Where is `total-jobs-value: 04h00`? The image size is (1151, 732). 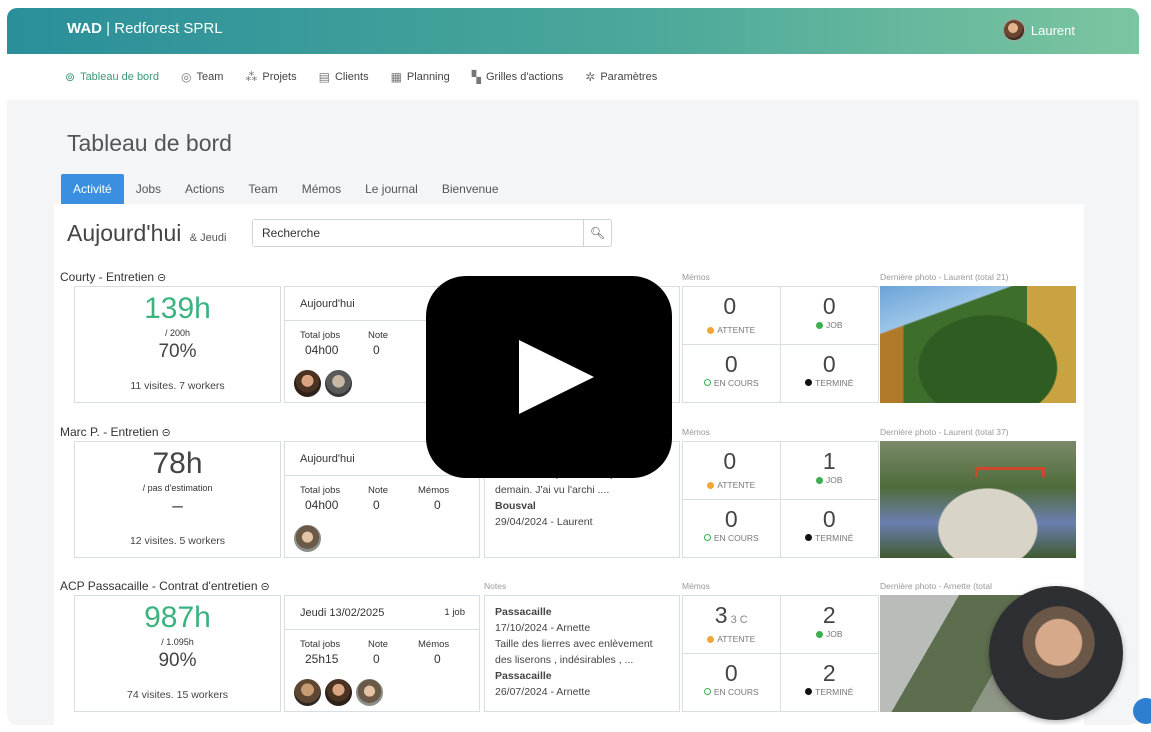
total-jobs-value: 04h00 is located at coordinates (322, 505).